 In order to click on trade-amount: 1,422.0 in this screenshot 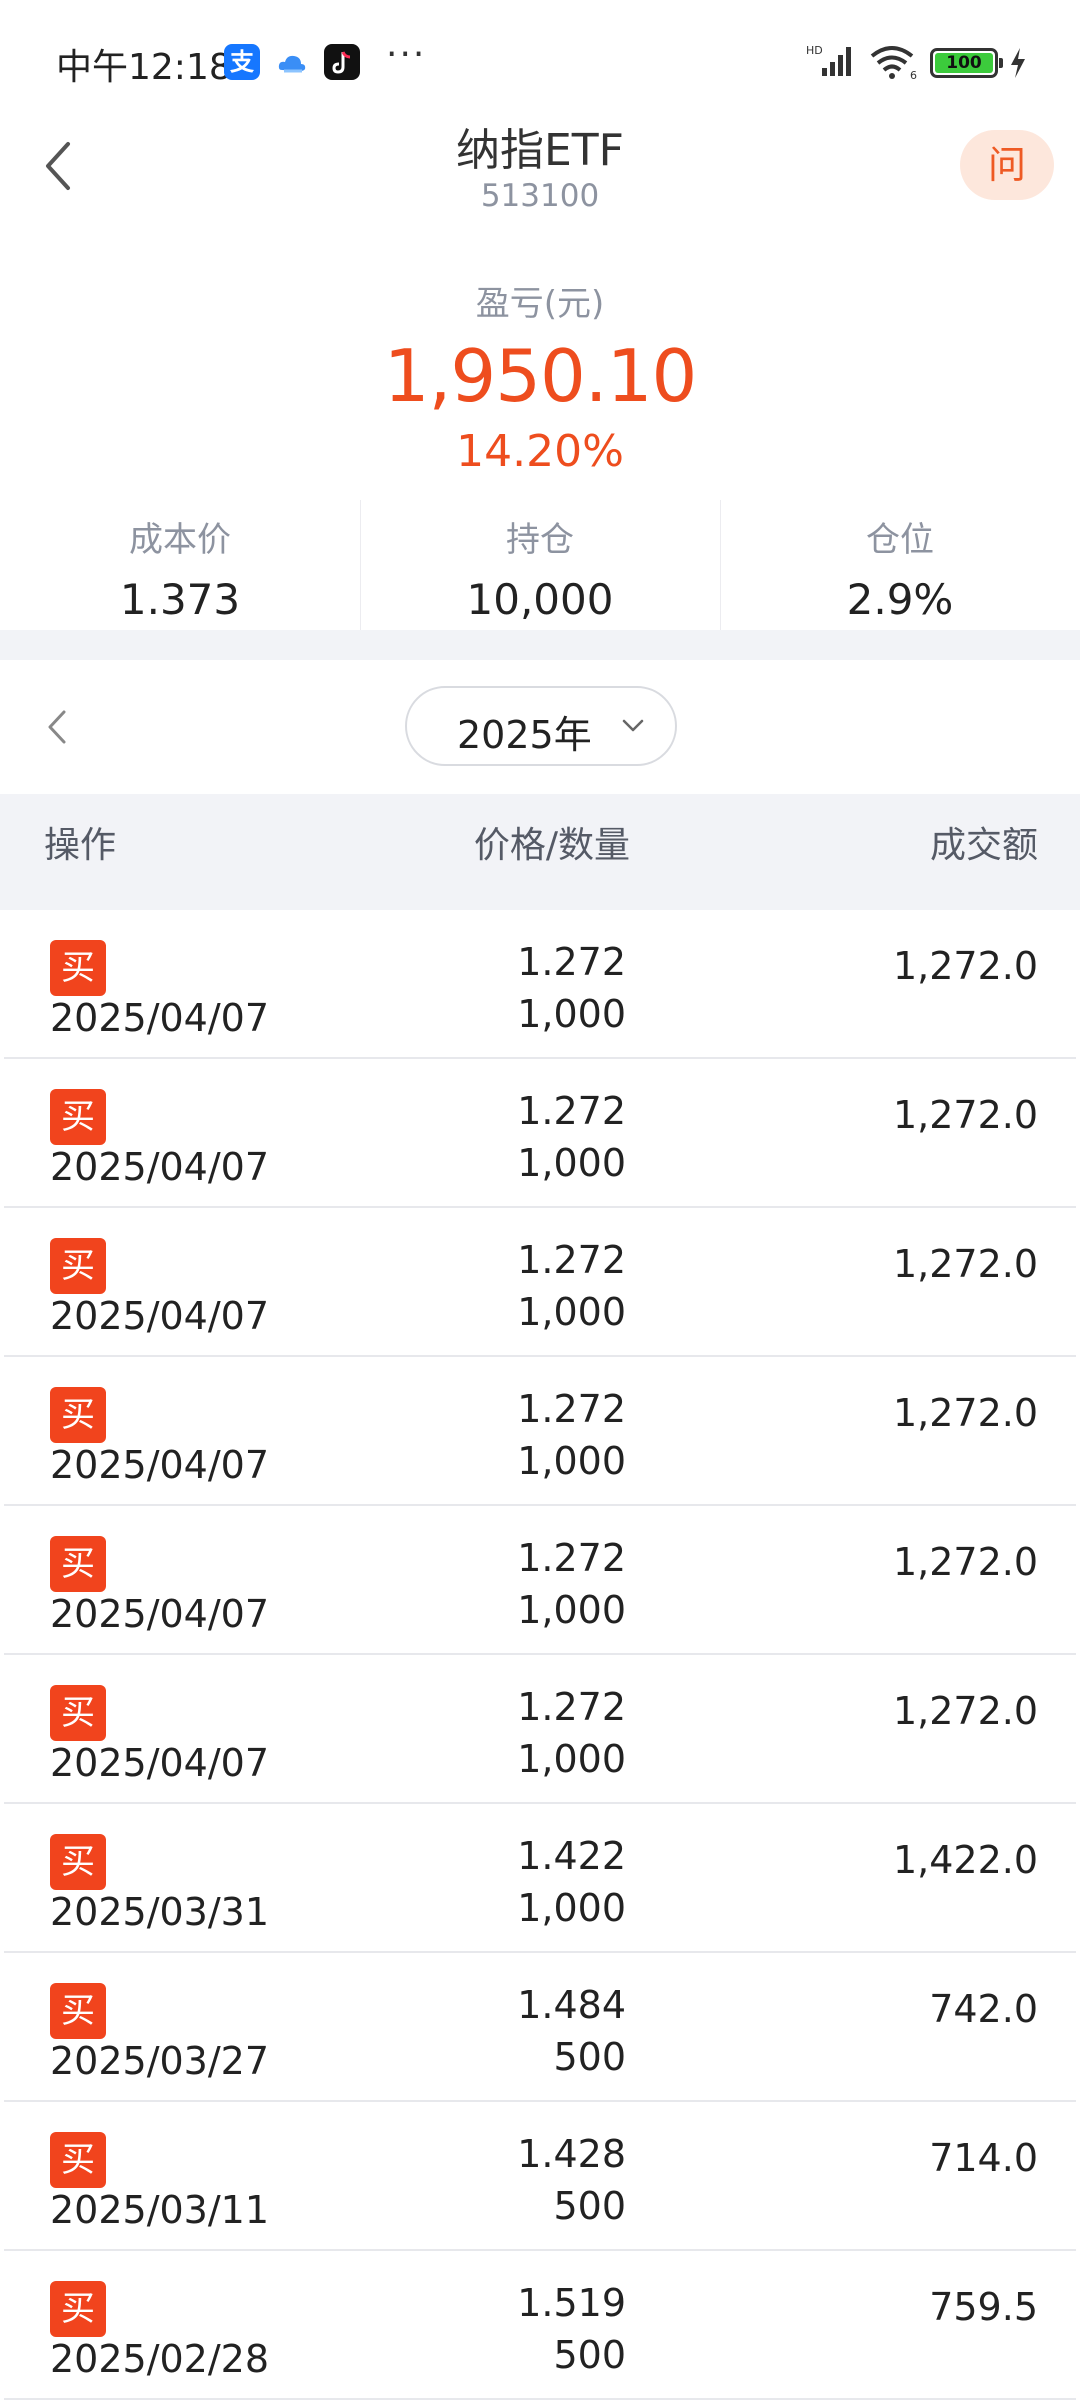, I will do `click(965, 1860)`.